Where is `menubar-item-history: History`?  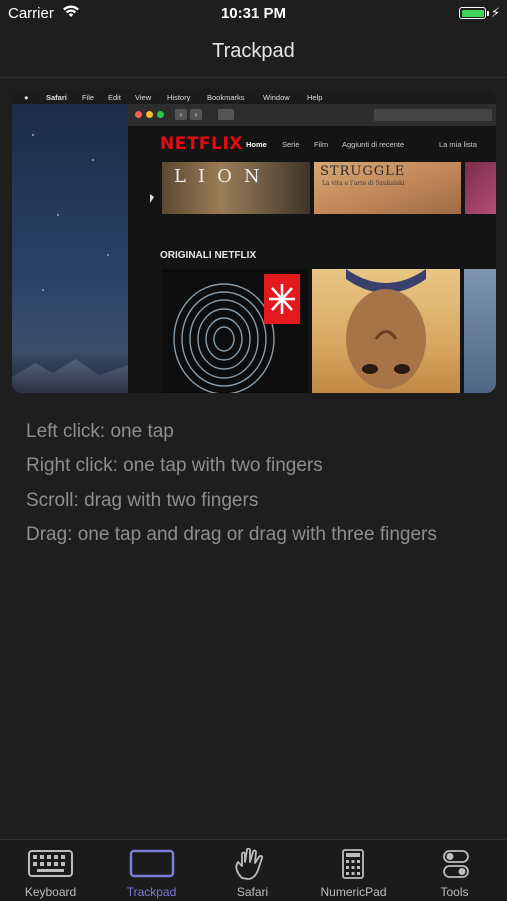 menubar-item-history: History is located at coordinates (179, 97).